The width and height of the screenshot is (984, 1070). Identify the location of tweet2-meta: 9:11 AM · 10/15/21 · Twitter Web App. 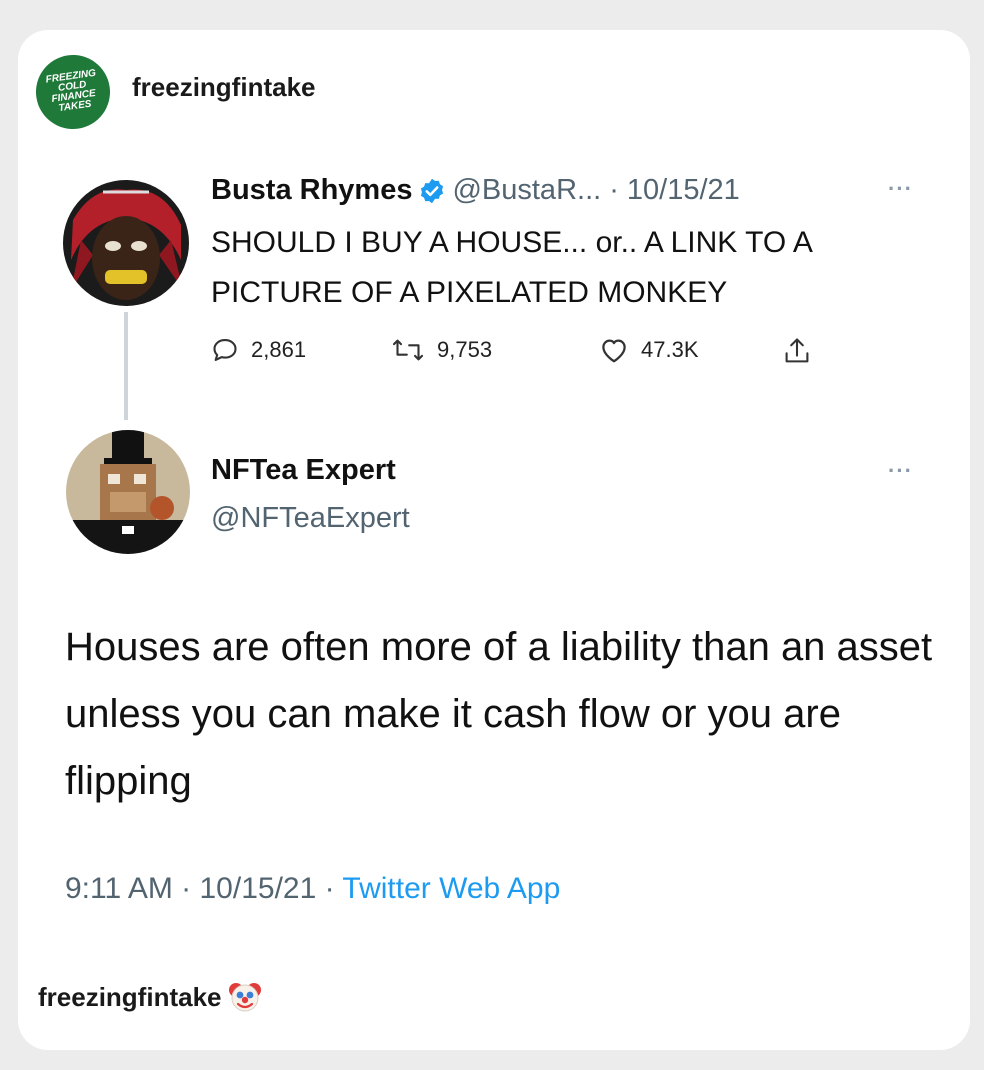
(312, 889).